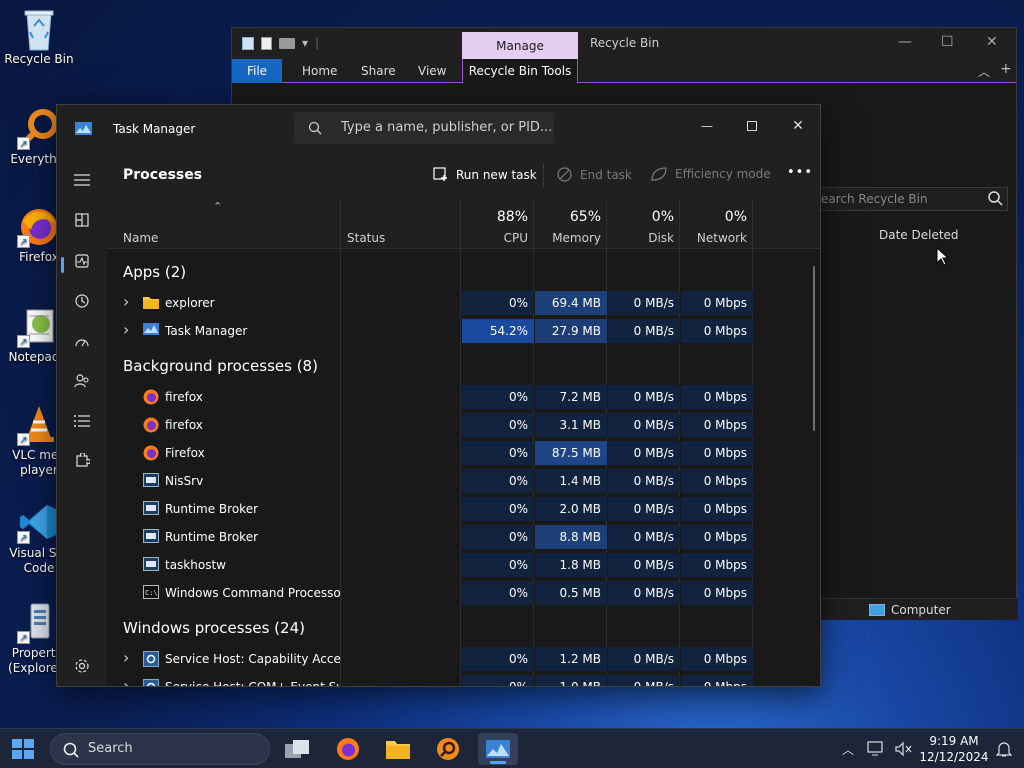 The height and width of the screenshot is (768, 1024). Describe the element at coordinates (520, 45) in the screenshot. I see `manage-context-tab: Manage` at that location.